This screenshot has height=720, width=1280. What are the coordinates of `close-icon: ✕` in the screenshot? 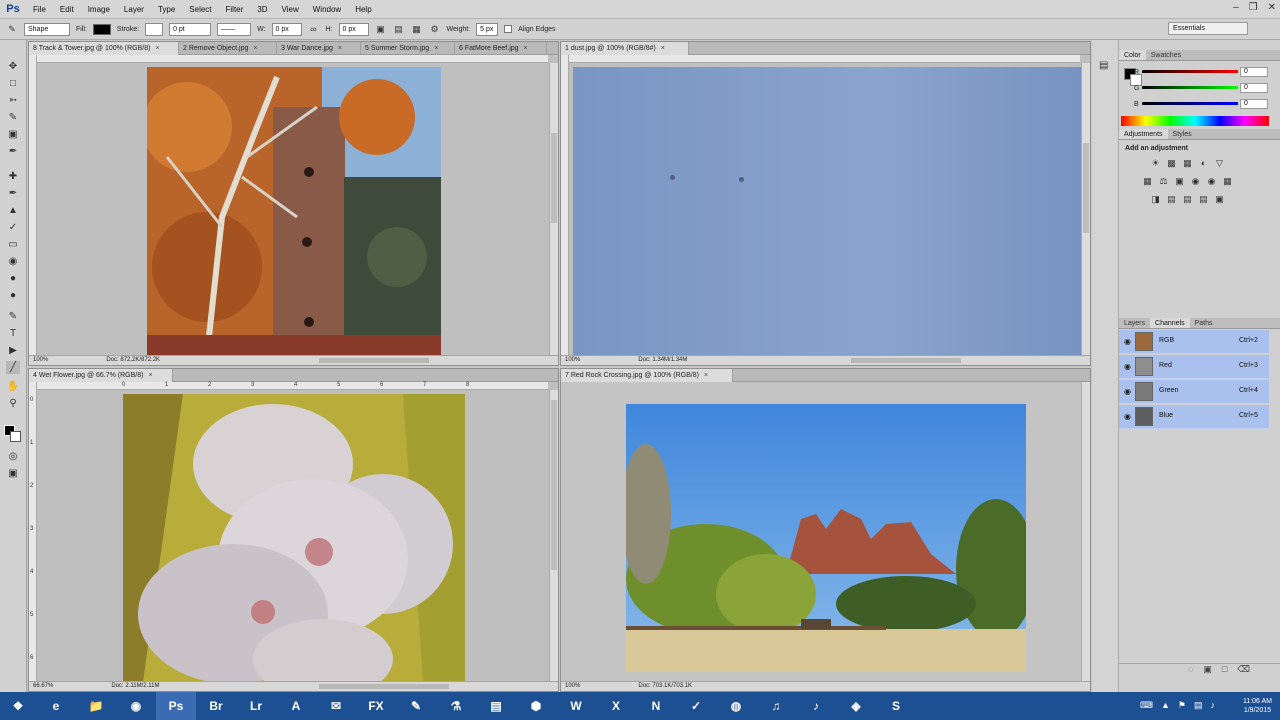 It's located at (1272, 7).